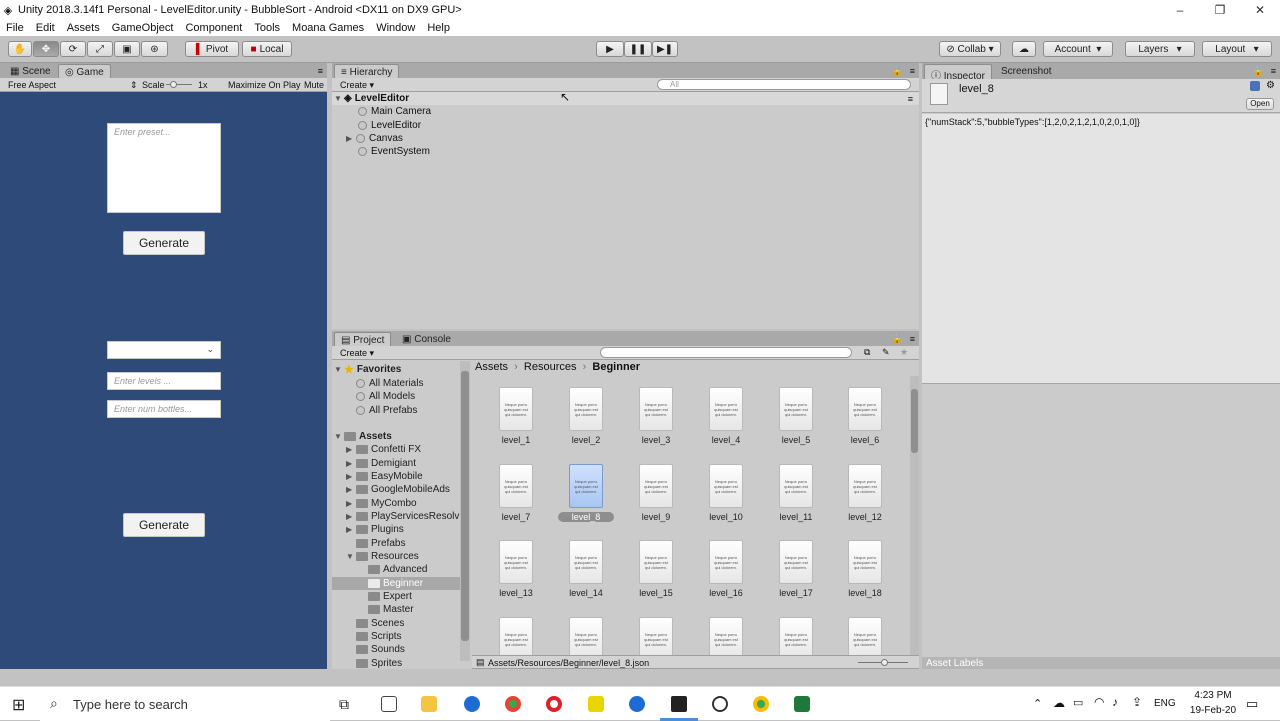 The height and width of the screenshot is (721, 1280). What do you see at coordinates (1099, 702) in the screenshot?
I see `wifi-icon: ◠` at bounding box center [1099, 702].